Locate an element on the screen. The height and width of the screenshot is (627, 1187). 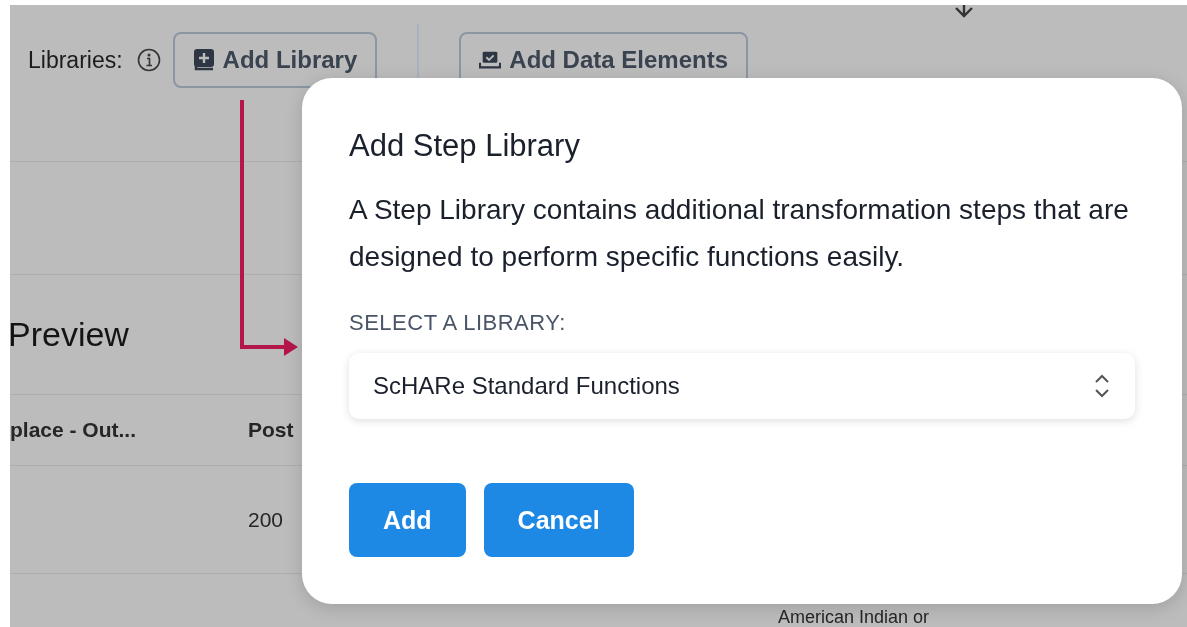
down-arrow-icon is located at coordinates (964, 12).